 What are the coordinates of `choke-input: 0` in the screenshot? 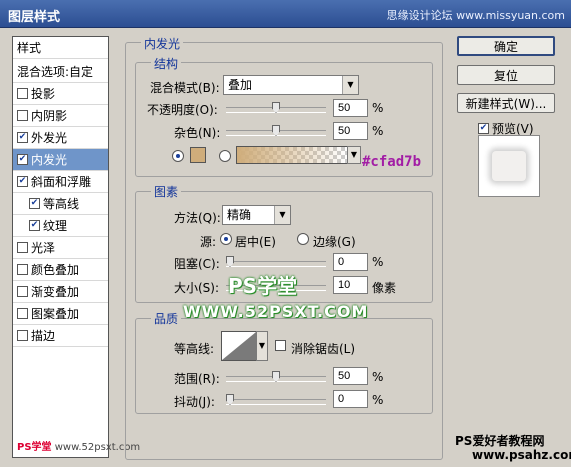 It's located at (350, 262).